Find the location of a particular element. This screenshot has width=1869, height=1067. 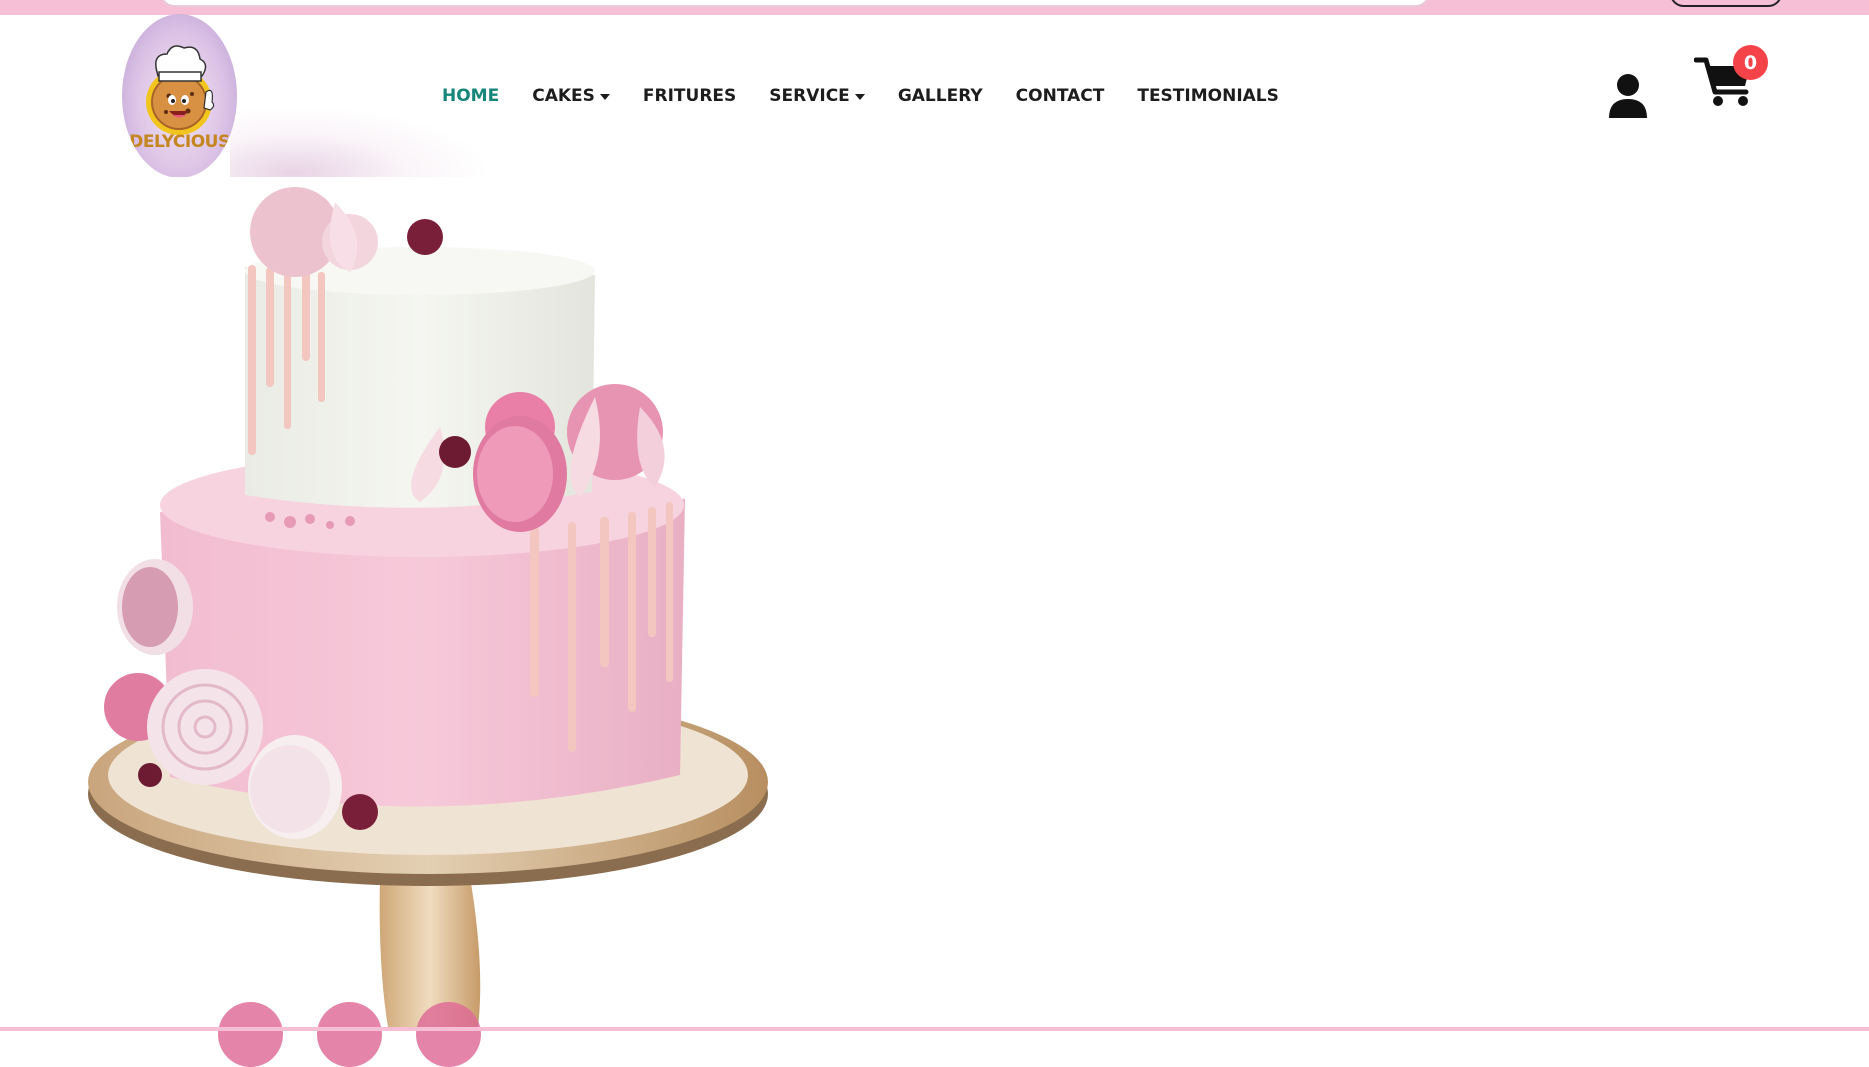

nav-item-cakes: CAKES is located at coordinates (571, 96).